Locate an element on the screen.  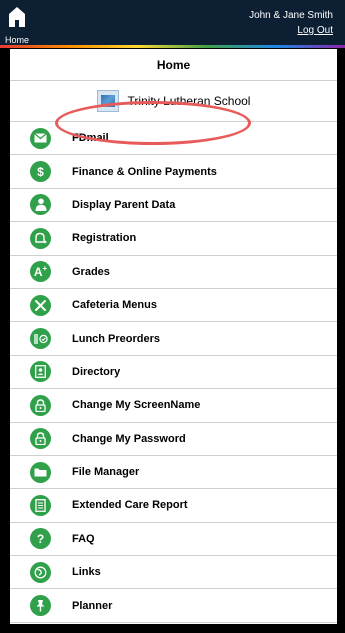
menu-item-cafeteria-menus: Cafeteria Menus is located at coordinates (173, 306).